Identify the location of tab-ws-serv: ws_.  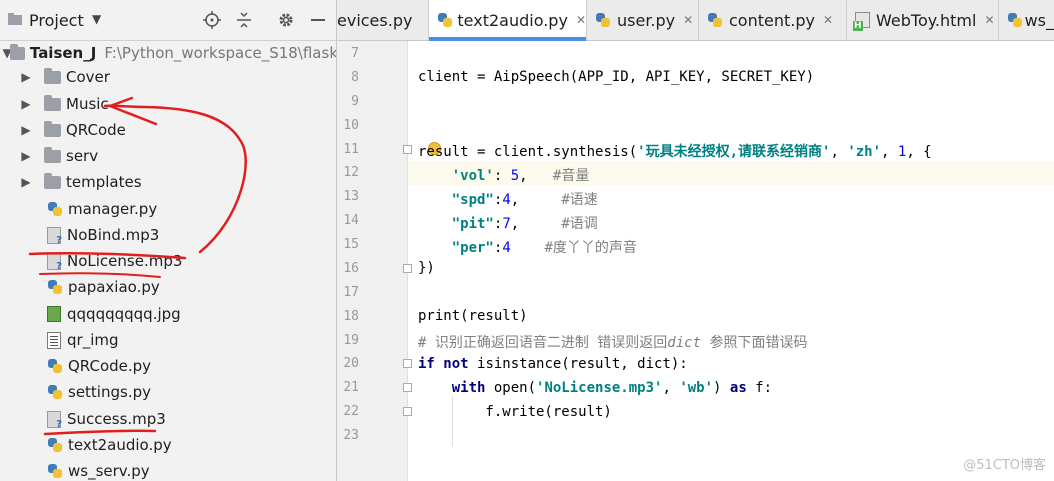
(1026, 20).